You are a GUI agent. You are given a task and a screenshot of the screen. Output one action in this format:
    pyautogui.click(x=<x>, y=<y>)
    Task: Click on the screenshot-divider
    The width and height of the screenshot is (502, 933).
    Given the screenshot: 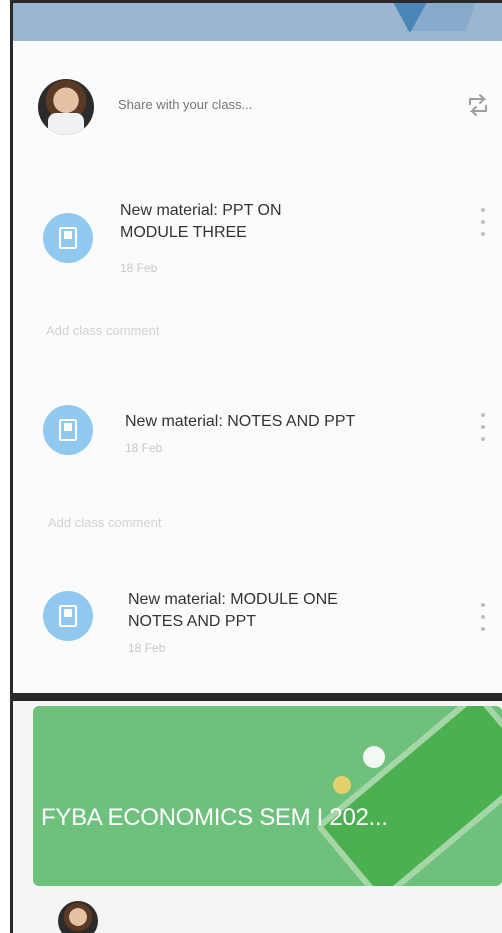 What is the action you would take?
    pyautogui.click(x=257, y=697)
    